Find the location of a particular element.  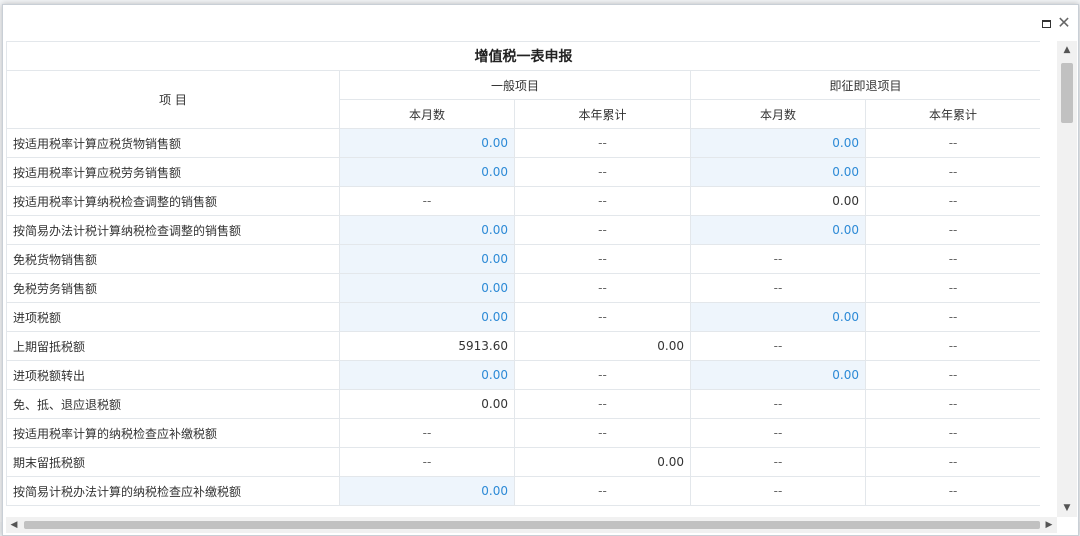

table-row: 免税货物销售额 0.00 -- -- -- is located at coordinates (523, 259).